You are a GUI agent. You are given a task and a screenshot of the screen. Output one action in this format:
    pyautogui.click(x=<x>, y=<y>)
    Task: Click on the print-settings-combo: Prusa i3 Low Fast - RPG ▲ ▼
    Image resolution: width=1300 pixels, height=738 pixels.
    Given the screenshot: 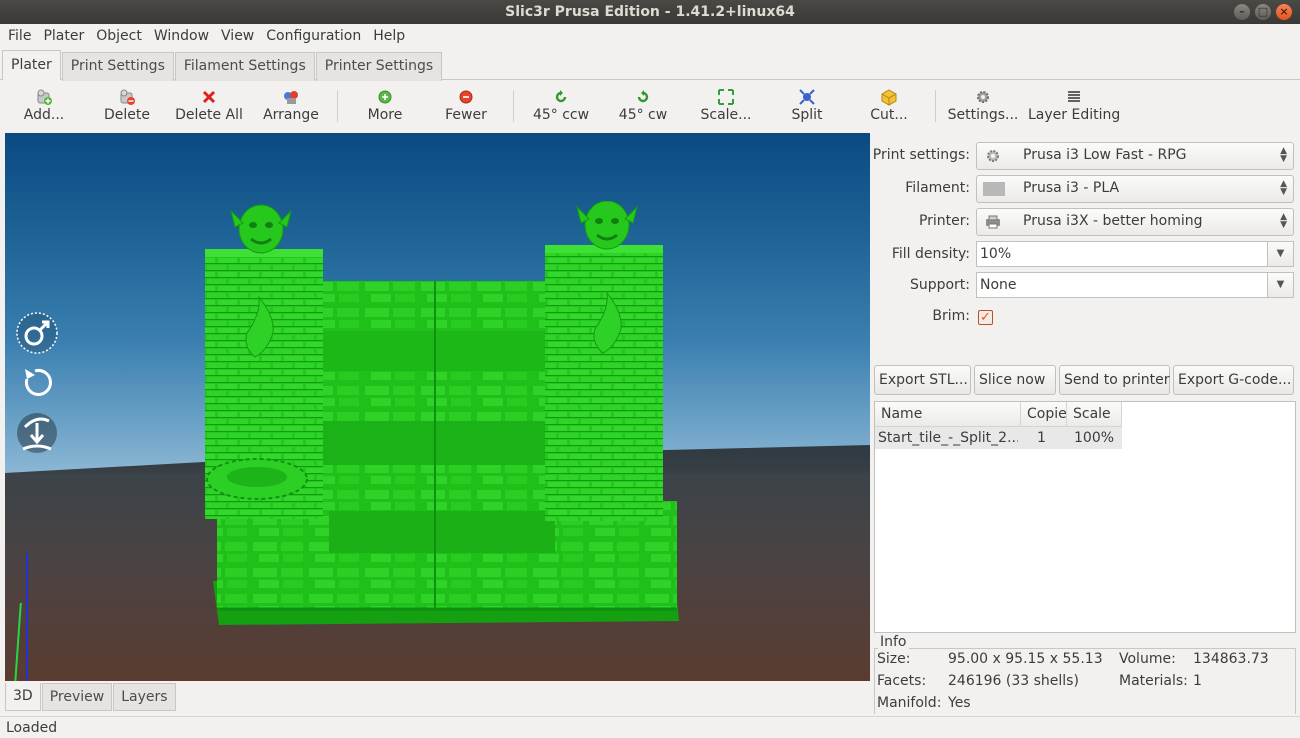 What is the action you would take?
    pyautogui.click(x=1135, y=156)
    